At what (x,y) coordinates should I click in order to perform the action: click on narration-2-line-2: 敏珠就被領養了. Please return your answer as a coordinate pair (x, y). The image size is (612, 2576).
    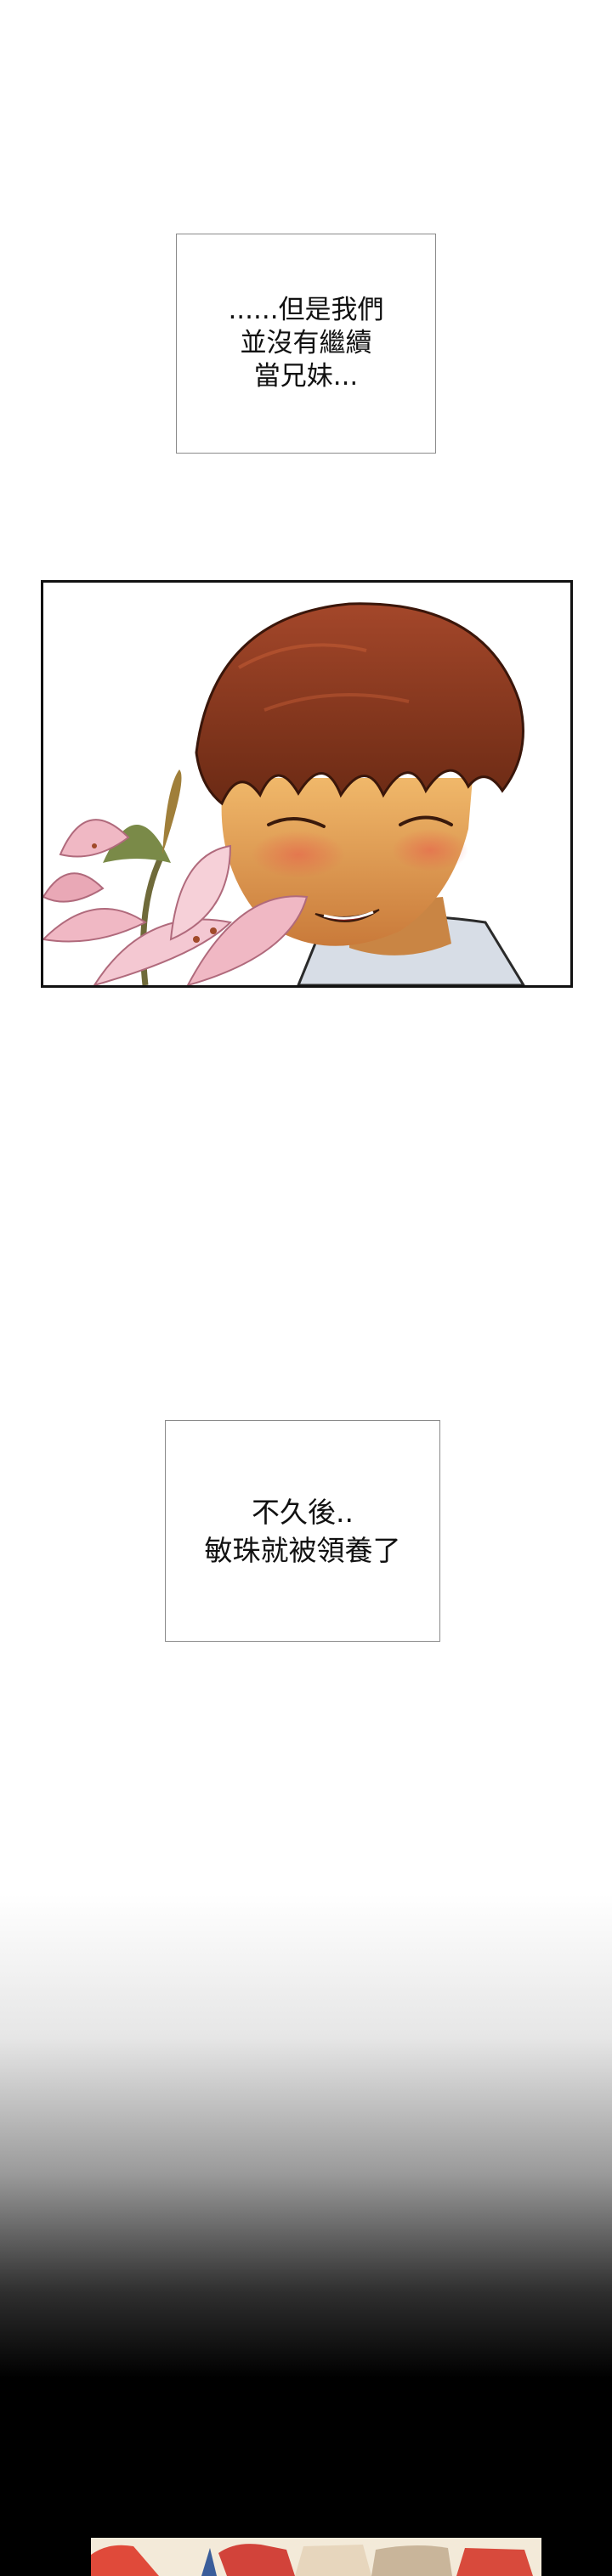
    Looking at the image, I should click on (302, 1550).